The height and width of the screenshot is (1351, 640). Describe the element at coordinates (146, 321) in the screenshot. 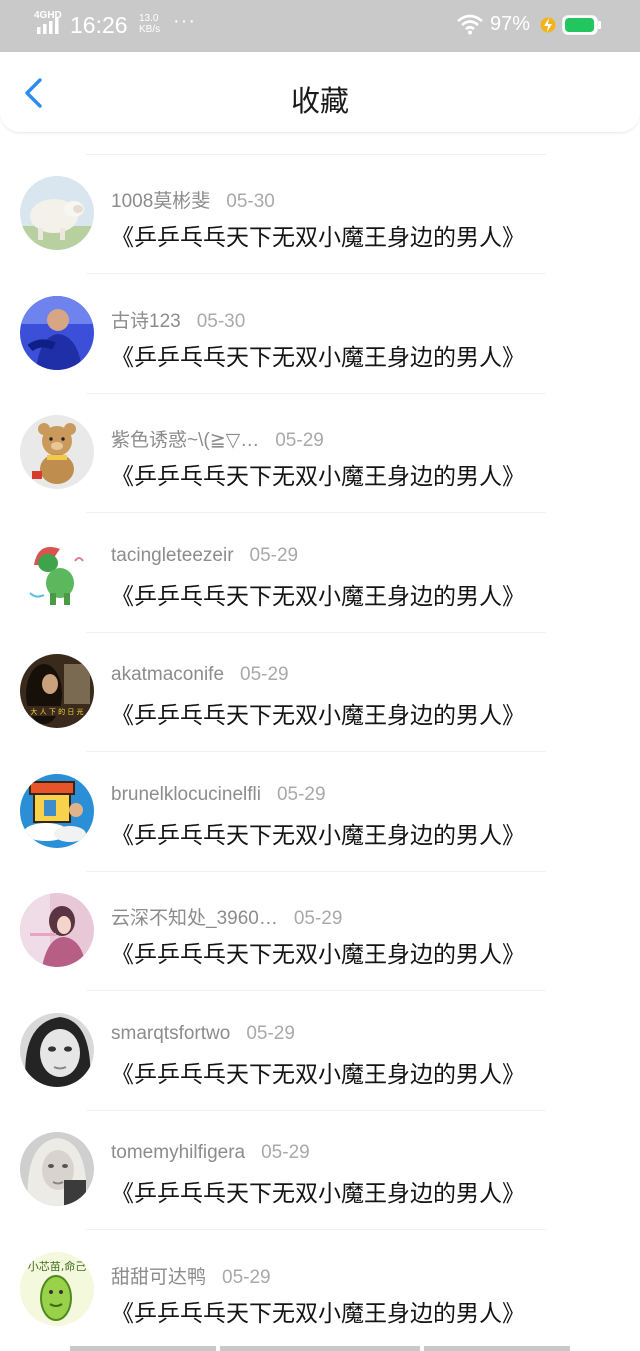

I see `username: 古诗123` at that location.